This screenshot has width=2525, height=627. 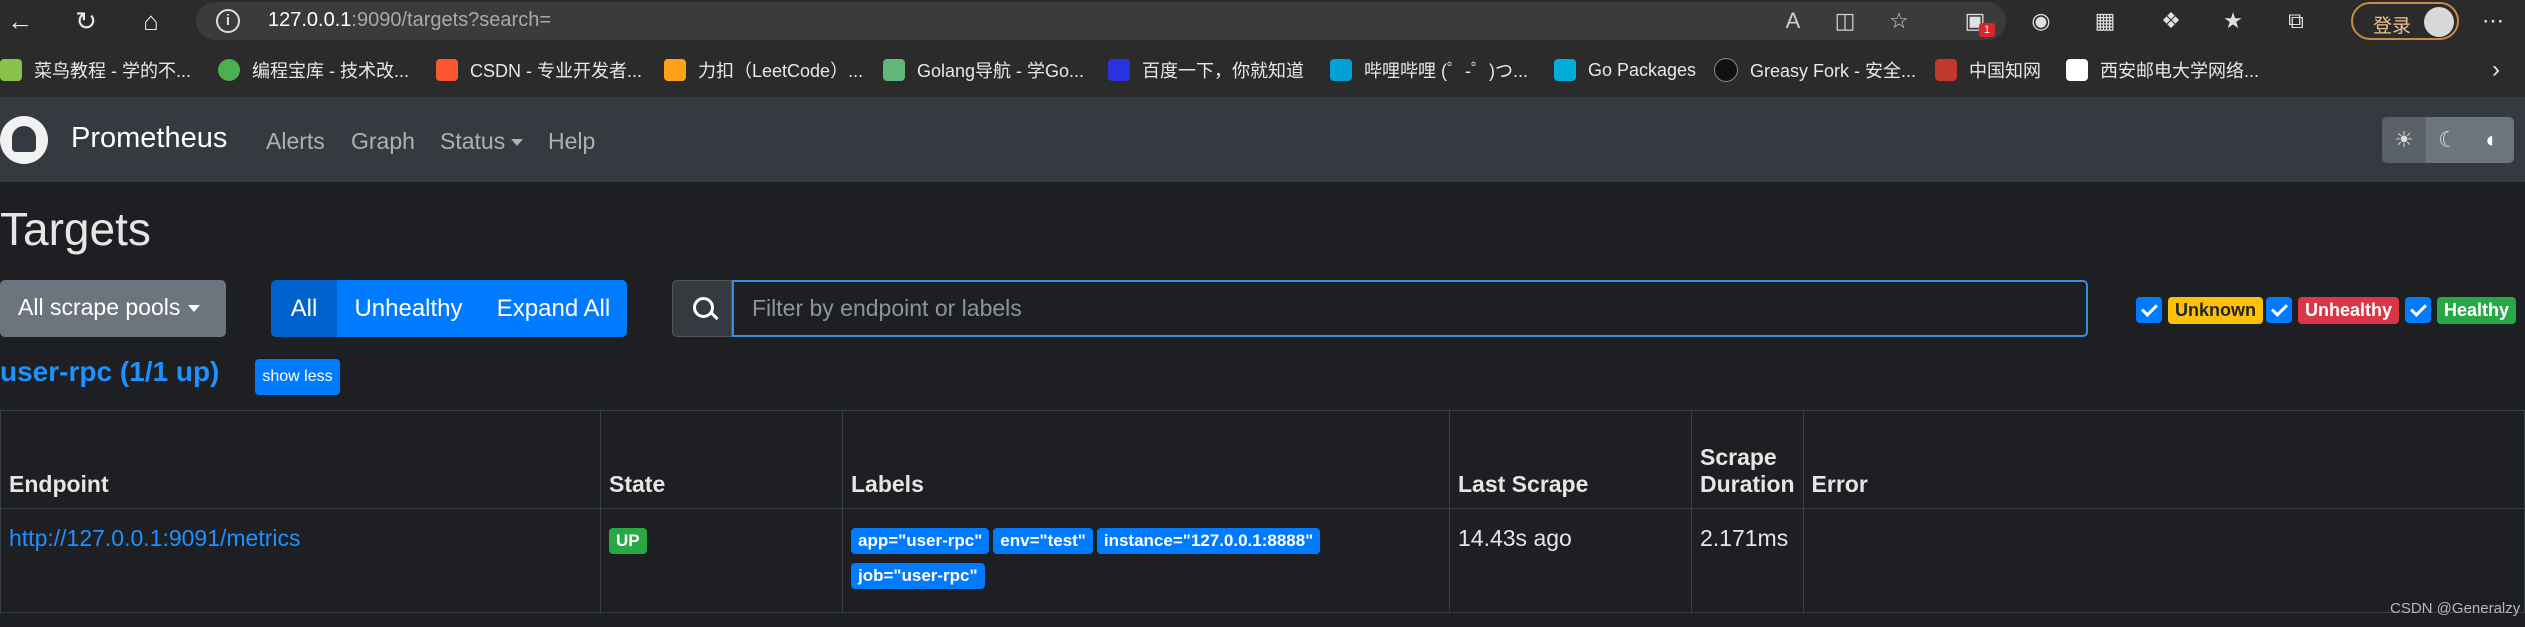 I want to click on avatar, so click(x=2439, y=22).